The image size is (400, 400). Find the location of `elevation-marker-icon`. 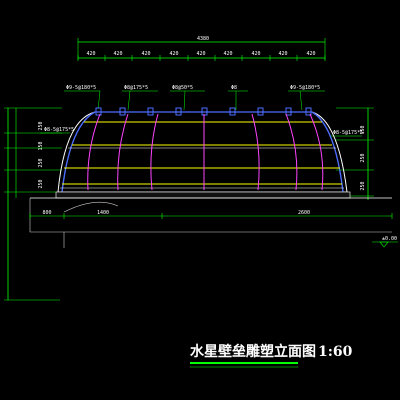

elevation-marker-icon is located at coordinates (384, 244).